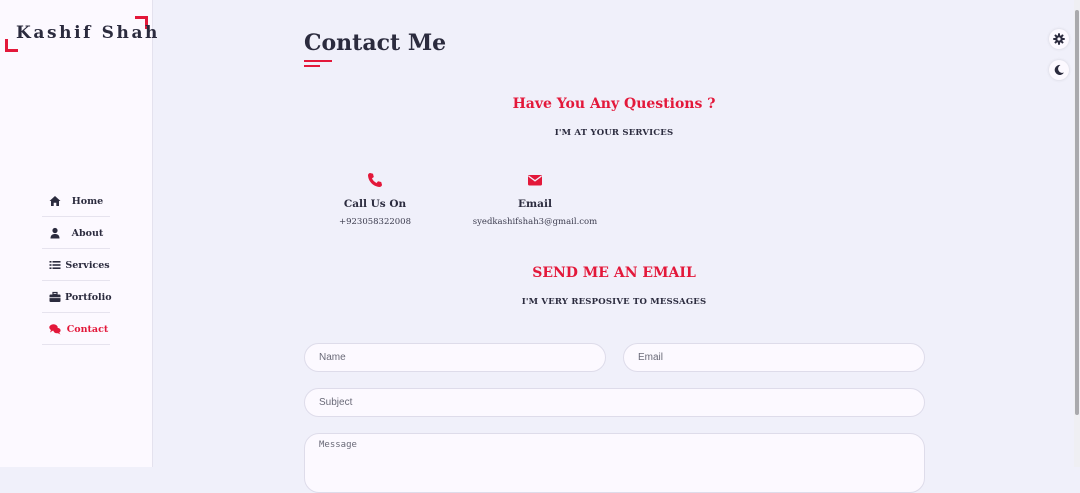  What do you see at coordinates (614, 302) in the screenshot?
I see `send-email-subheading: I'M VERY RESPOSIVE TO MESSAGES` at bounding box center [614, 302].